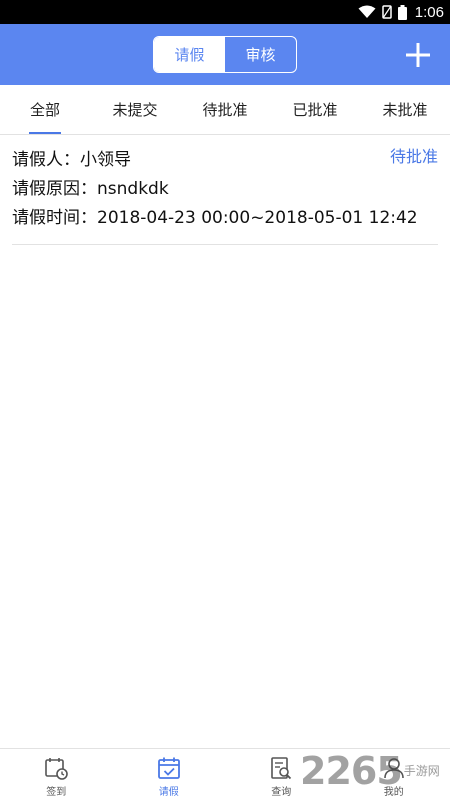 Image resolution: width=450 pixels, height=800 pixels. What do you see at coordinates (393, 792) in the screenshot?
I see `nav-label-mine: 我的` at bounding box center [393, 792].